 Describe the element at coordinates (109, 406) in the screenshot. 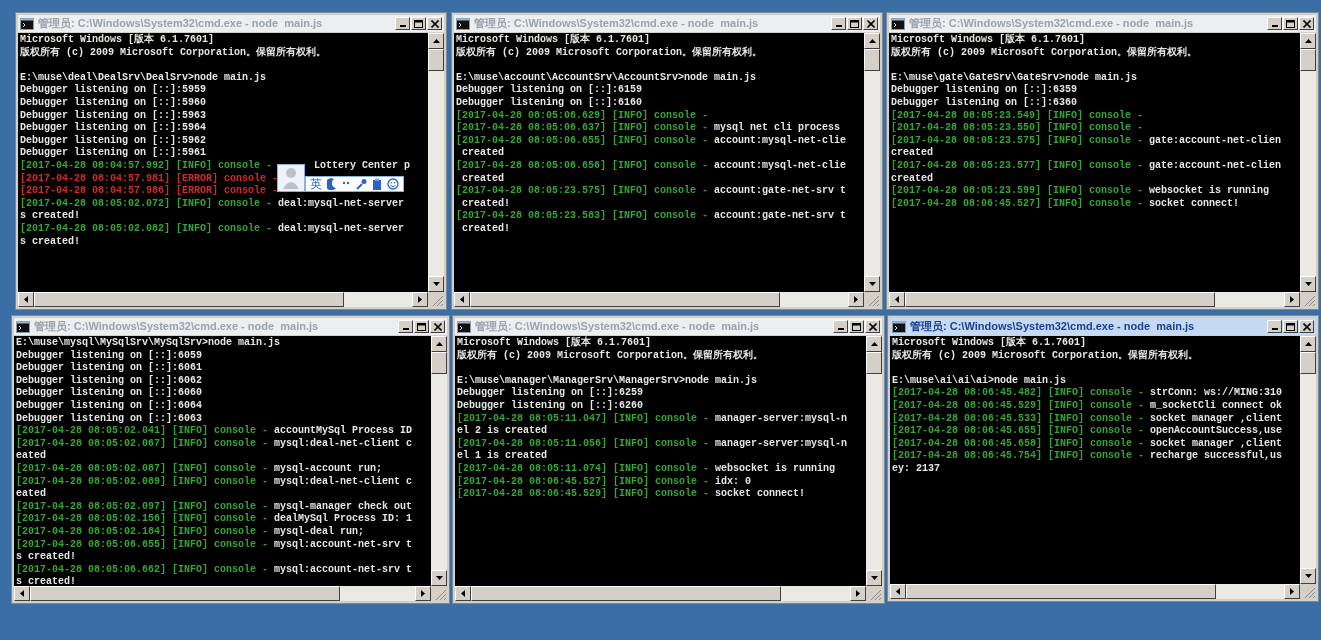

I see `console-line: Debugger listening on [::]:6064` at that location.